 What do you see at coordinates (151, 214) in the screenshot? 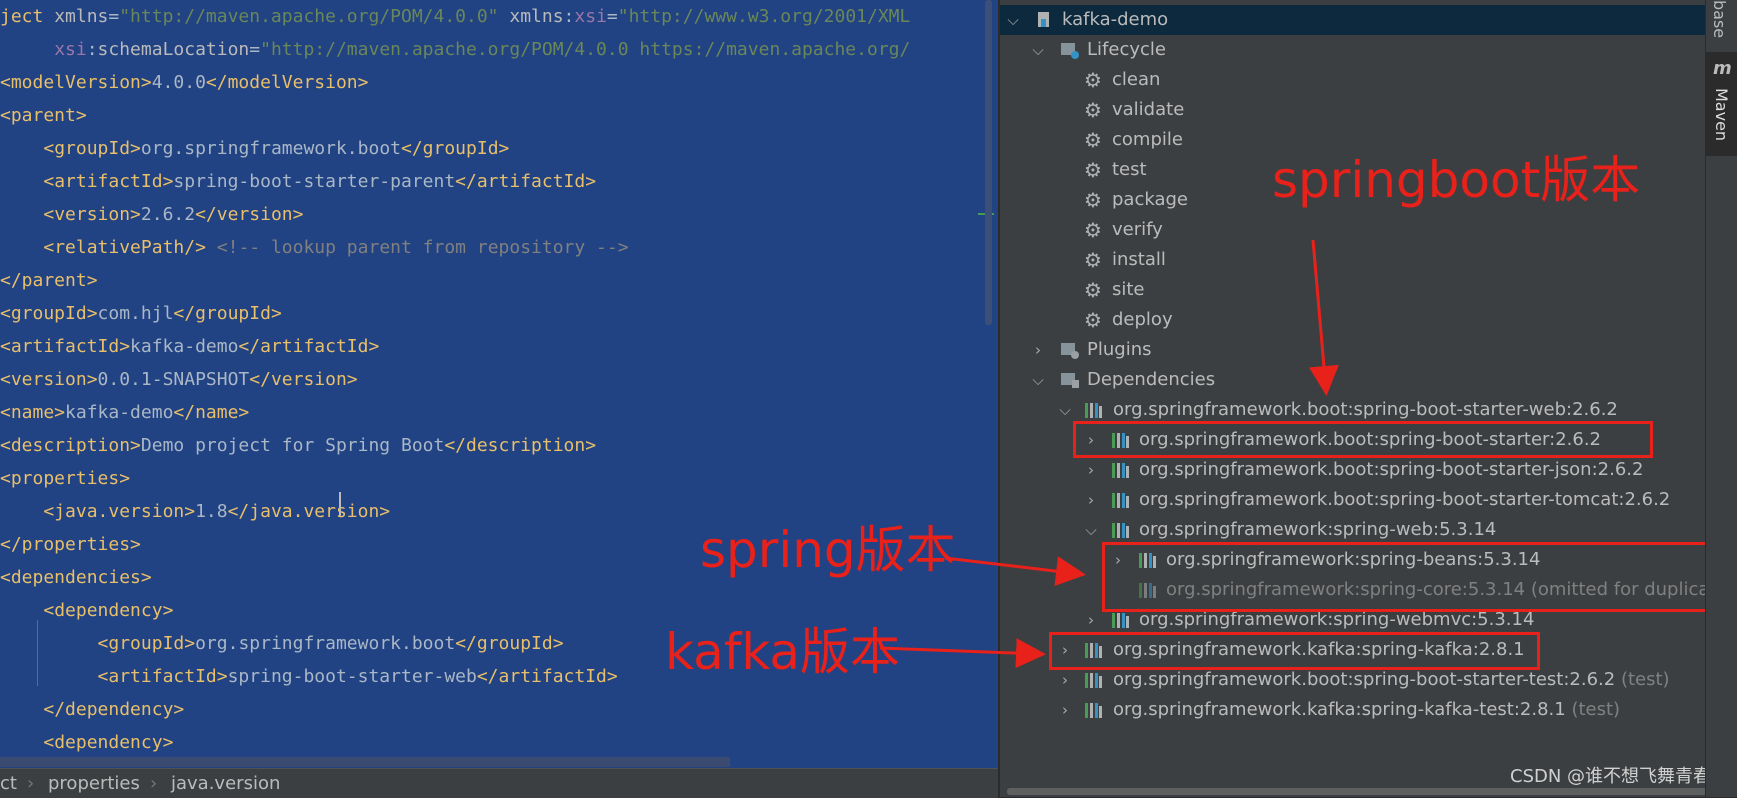
I see `code-line: <version>2.6.2</version>` at bounding box center [151, 214].